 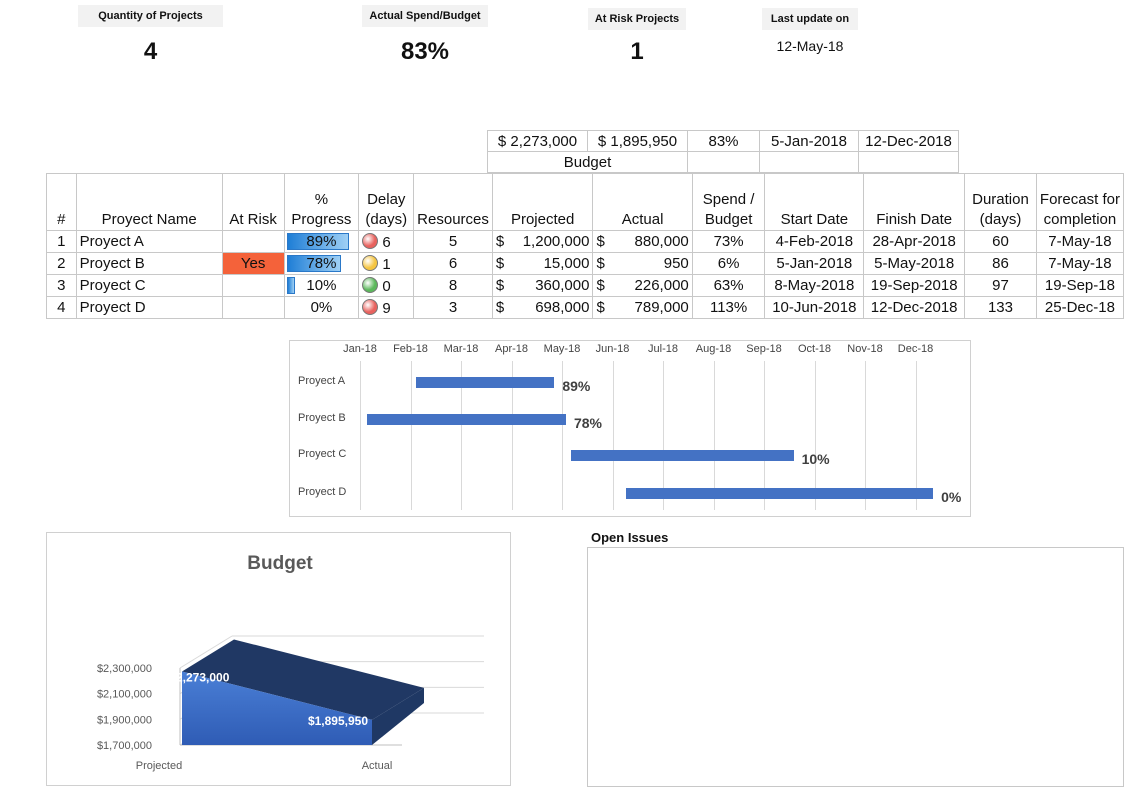 I want to click on gantt-month-label: Jan-18, so click(x=360, y=349).